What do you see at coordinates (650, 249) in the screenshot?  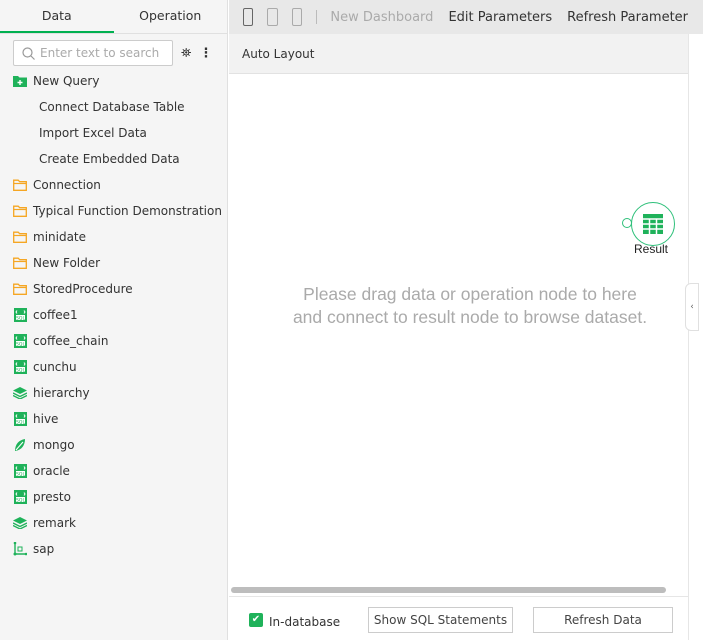 I see `result-node-label: Result` at bounding box center [650, 249].